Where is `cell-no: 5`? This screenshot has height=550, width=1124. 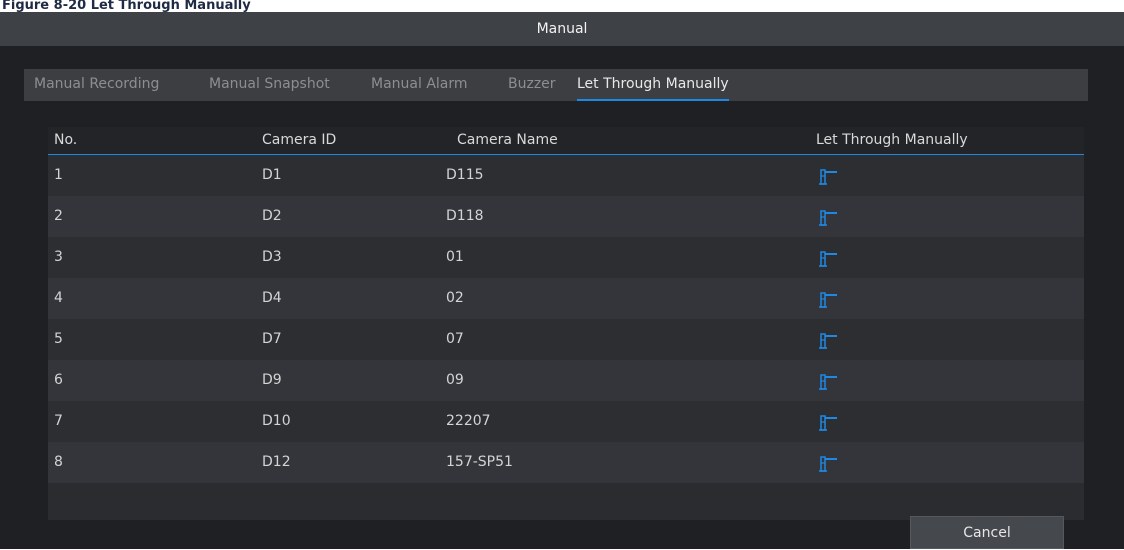
cell-no: 5 is located at coordinates (58, 339).